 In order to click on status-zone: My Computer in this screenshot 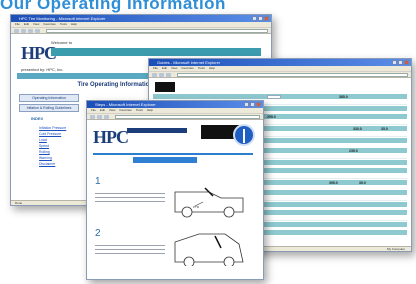, I will do `click(395, 249)`.